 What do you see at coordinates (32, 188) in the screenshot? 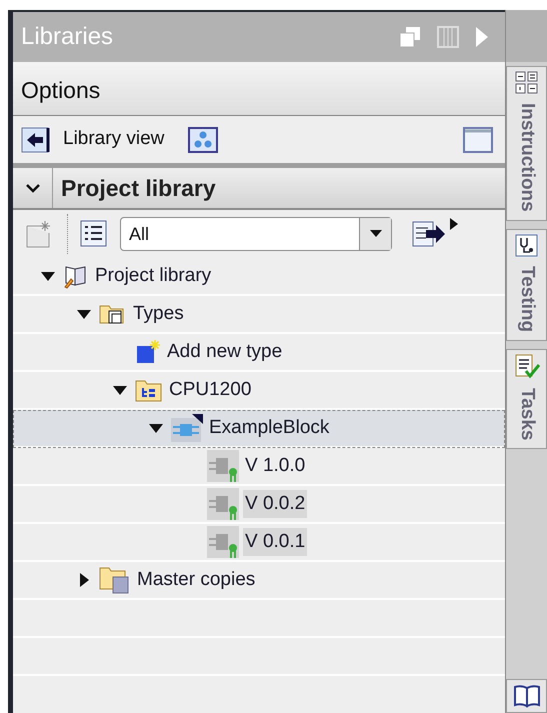
I see `chevron-icon` at bounding box center [32, 188].